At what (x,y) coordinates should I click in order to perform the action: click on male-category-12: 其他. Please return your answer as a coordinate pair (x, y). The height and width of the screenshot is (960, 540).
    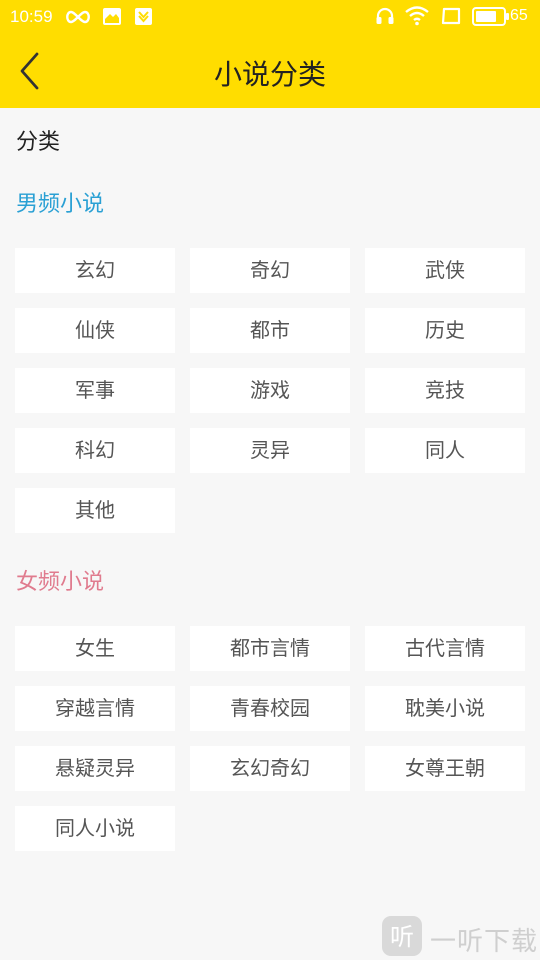
    Looking at the image, I should click on (95, 510).